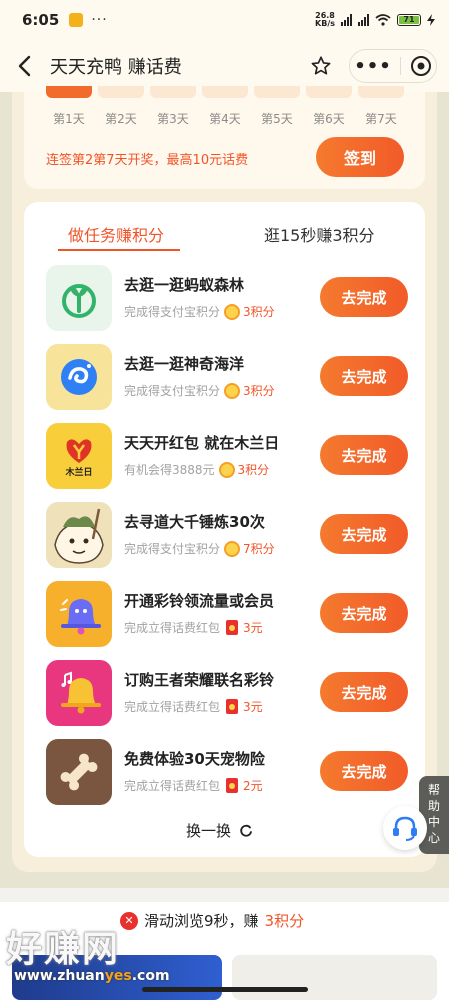 Image resolution: width=449 pixels, height=1000 pixels. Describe the element at coordinates (373, 66) in the screenshot. I see `more-menu-button: •••` at that location.